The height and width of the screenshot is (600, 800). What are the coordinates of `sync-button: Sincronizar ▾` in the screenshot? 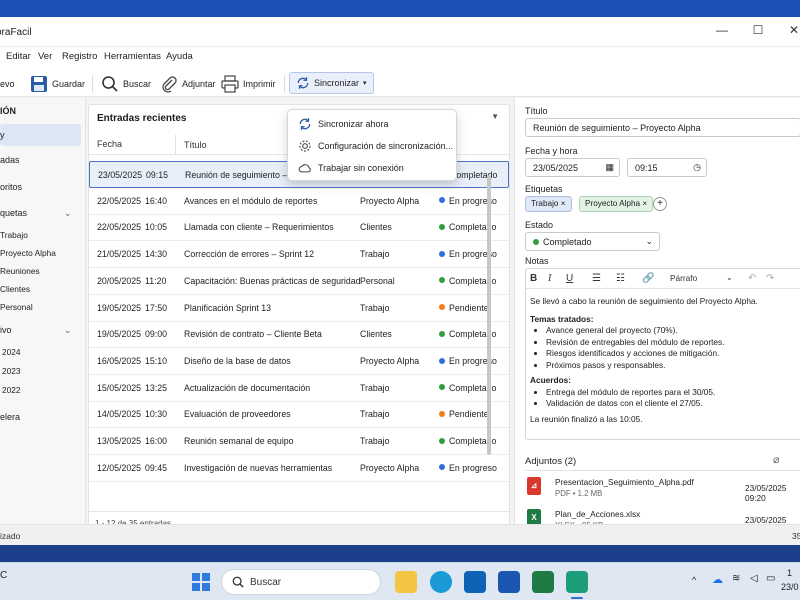 It's located at (331, 83).